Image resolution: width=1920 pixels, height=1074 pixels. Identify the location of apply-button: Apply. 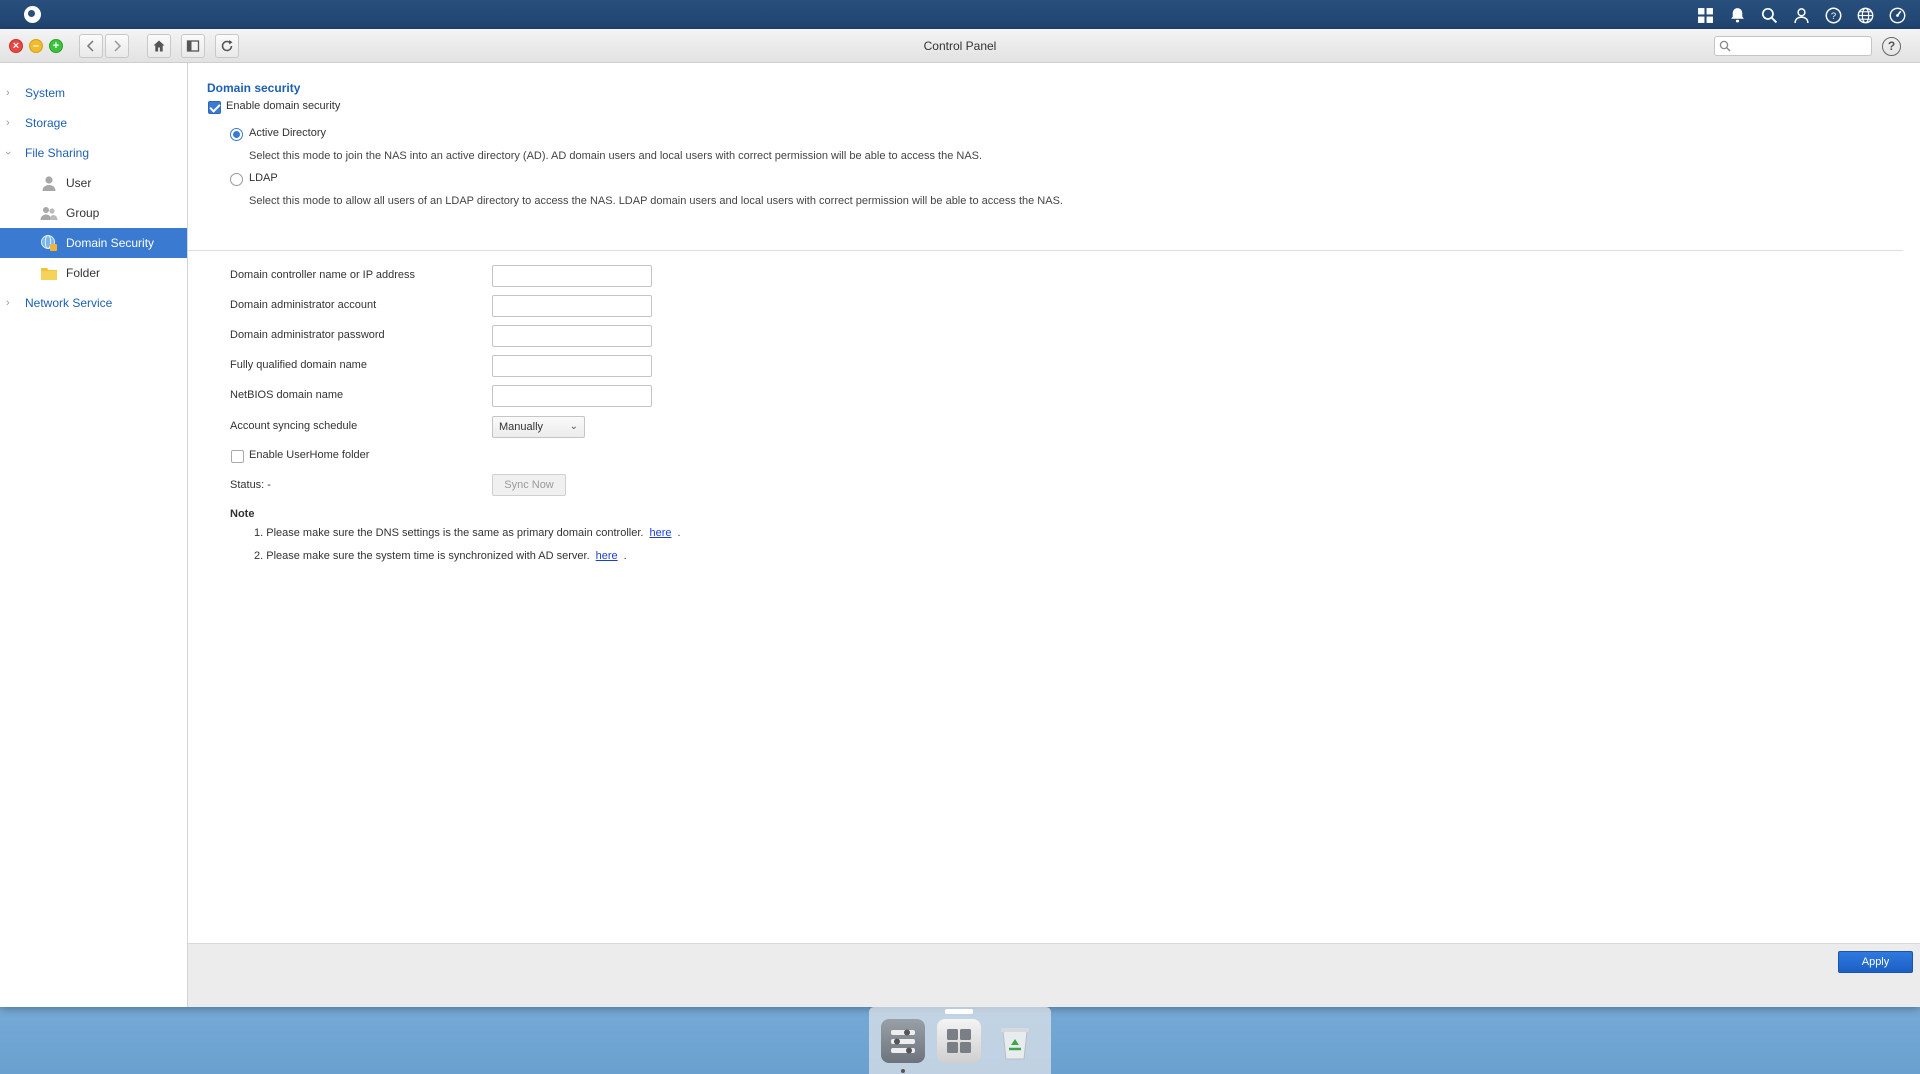
(1875, 962).